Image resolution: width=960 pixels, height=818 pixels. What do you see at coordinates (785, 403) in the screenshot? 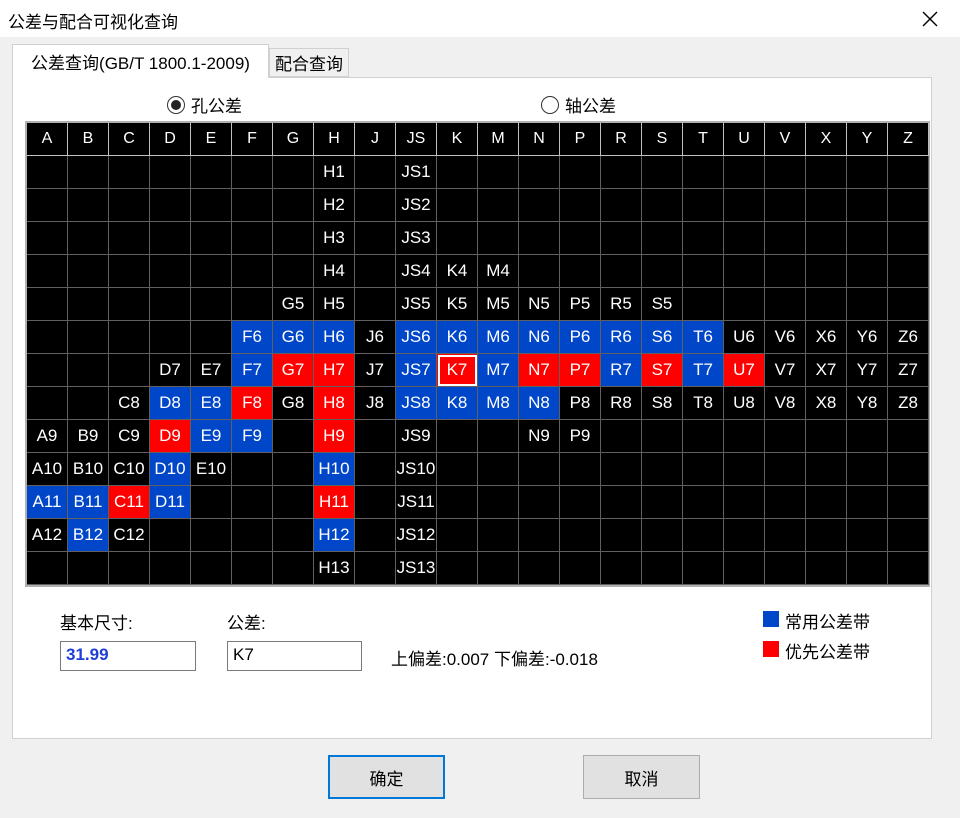
I see `tolerance-cell-v8: V8` at bounding box center [785, 403].